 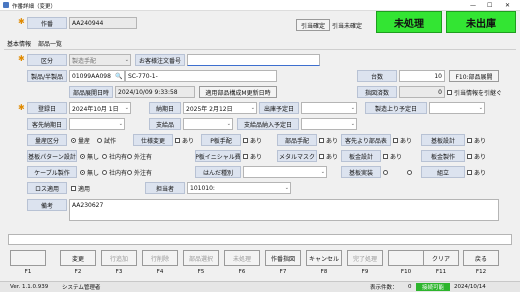 I want to click on tab-parts-list: 部品一覧, so click(x=50, y=43).